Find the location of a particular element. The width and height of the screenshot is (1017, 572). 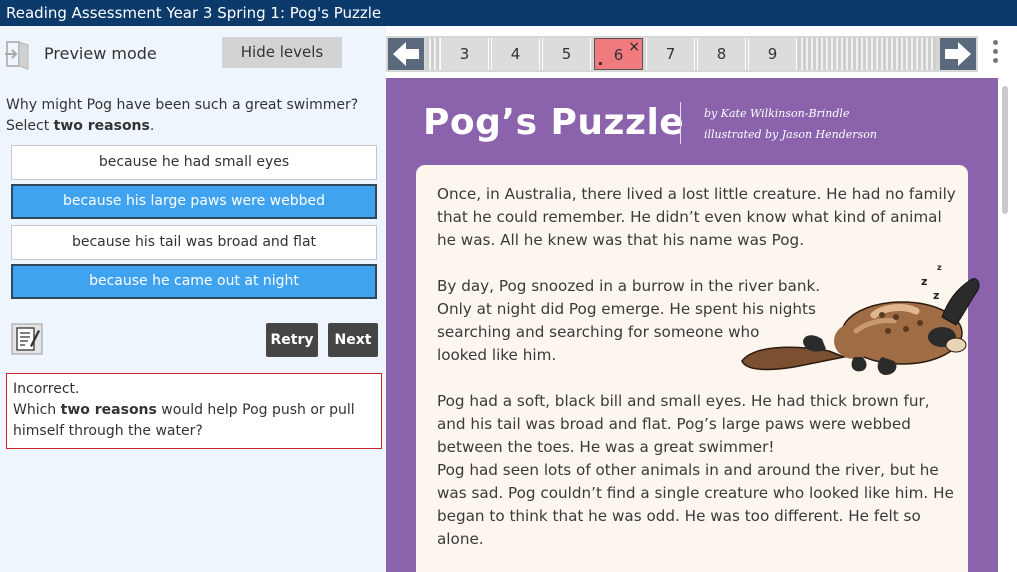

kebab-menu-icon is located at coordinates (995, 55).